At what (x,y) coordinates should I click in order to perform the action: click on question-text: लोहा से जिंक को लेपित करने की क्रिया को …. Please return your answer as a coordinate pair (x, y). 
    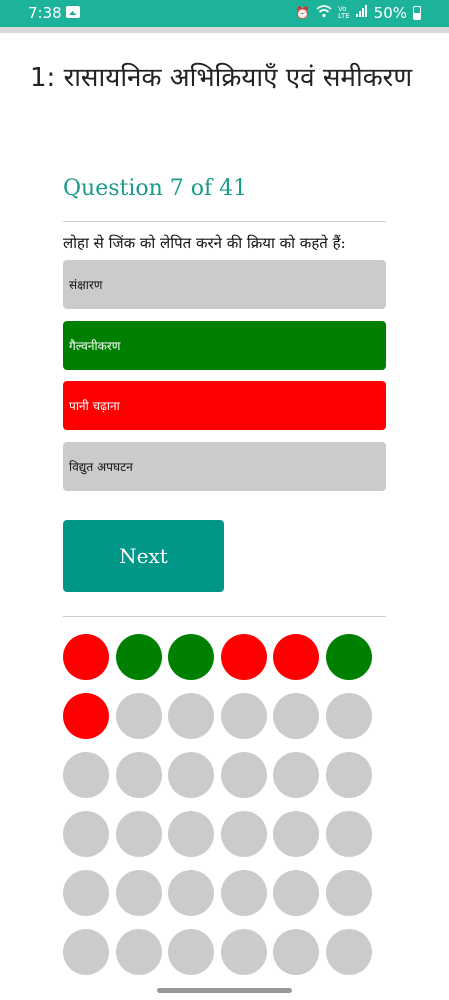
    Looking at the image, I should click on (204, 243).